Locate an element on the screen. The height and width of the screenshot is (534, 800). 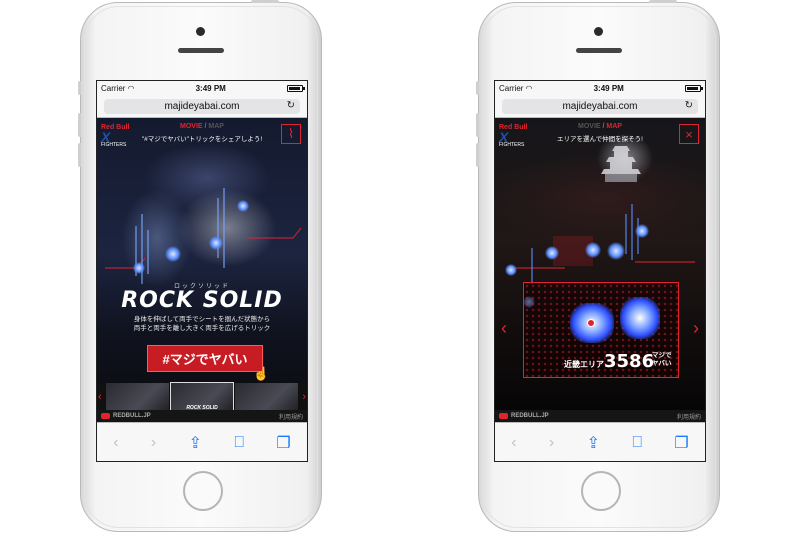
area-detail-panel: 近畿エリア 3586 マジで ヤバい is located at coordinates (601, 330).